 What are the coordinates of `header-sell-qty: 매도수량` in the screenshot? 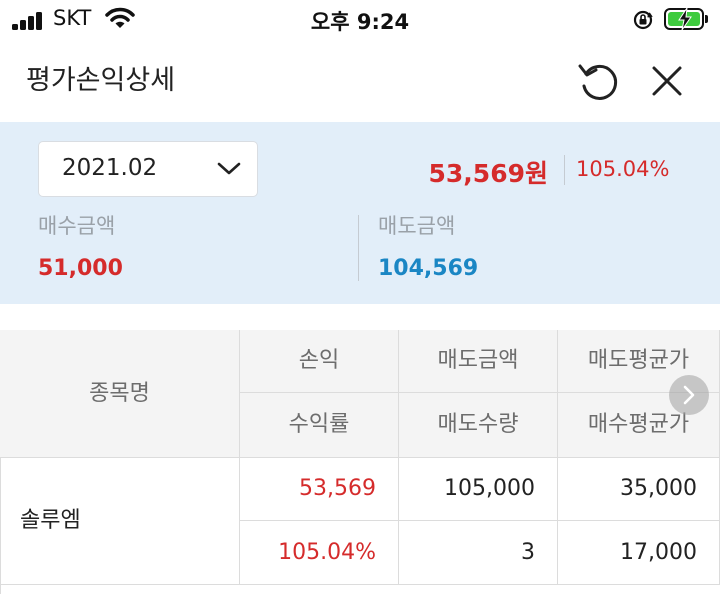 It's located at (478, 425).